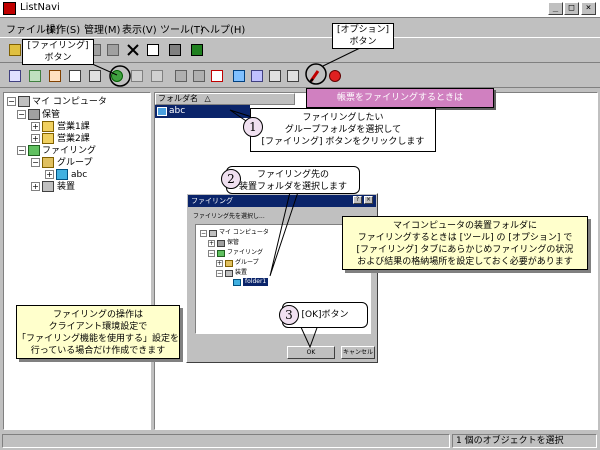 The width and height of the screenshot is (600, 450). Describe the element at coordinates (588, 8) in the screenshot. I see `close-button: ×` at that location.